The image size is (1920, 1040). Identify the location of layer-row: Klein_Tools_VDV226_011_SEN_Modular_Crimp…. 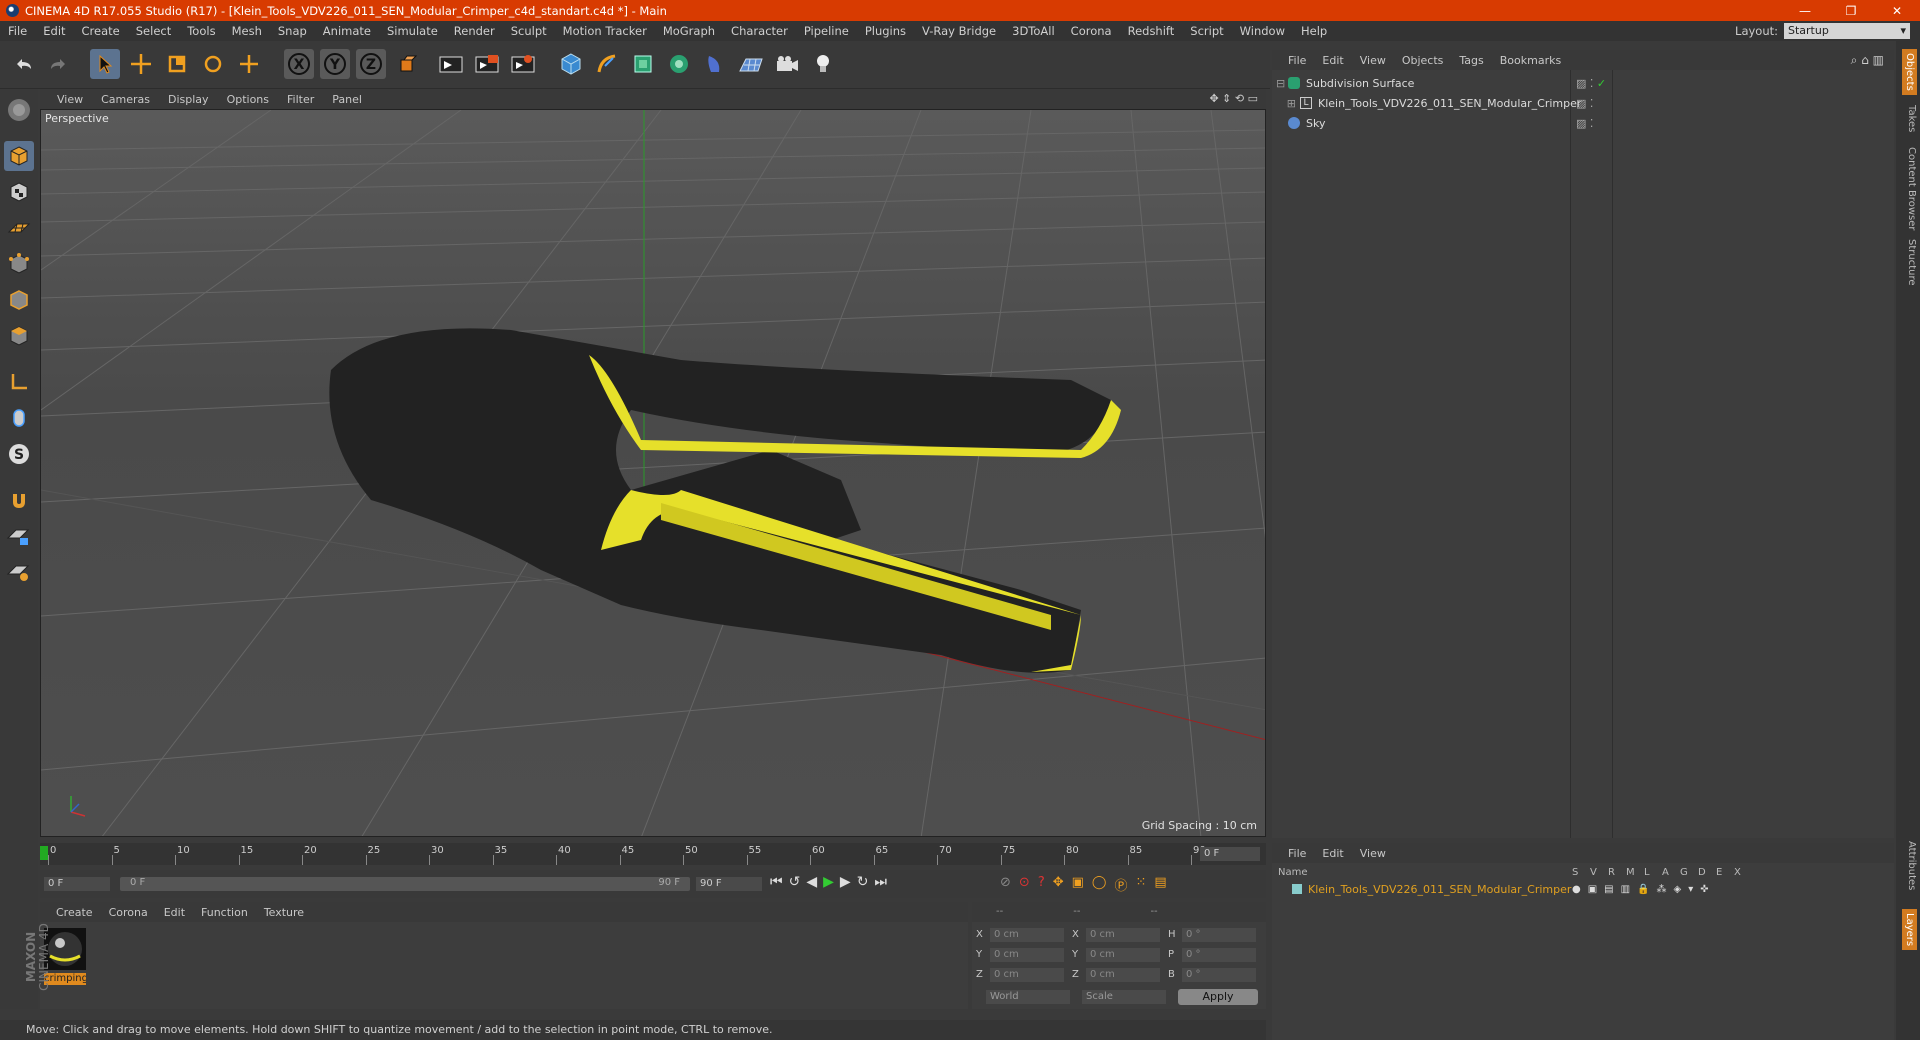
(1583, 889).